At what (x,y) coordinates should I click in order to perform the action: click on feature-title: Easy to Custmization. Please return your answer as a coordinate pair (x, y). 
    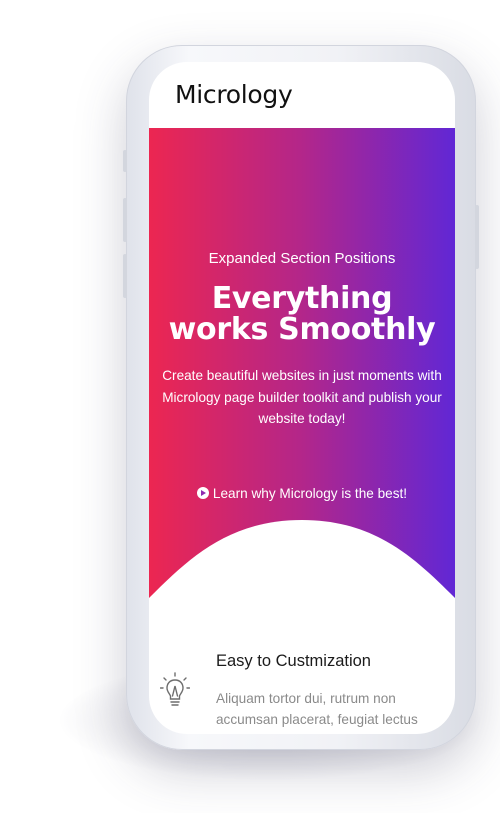
    Looking at the image, I should click on (293, 661).